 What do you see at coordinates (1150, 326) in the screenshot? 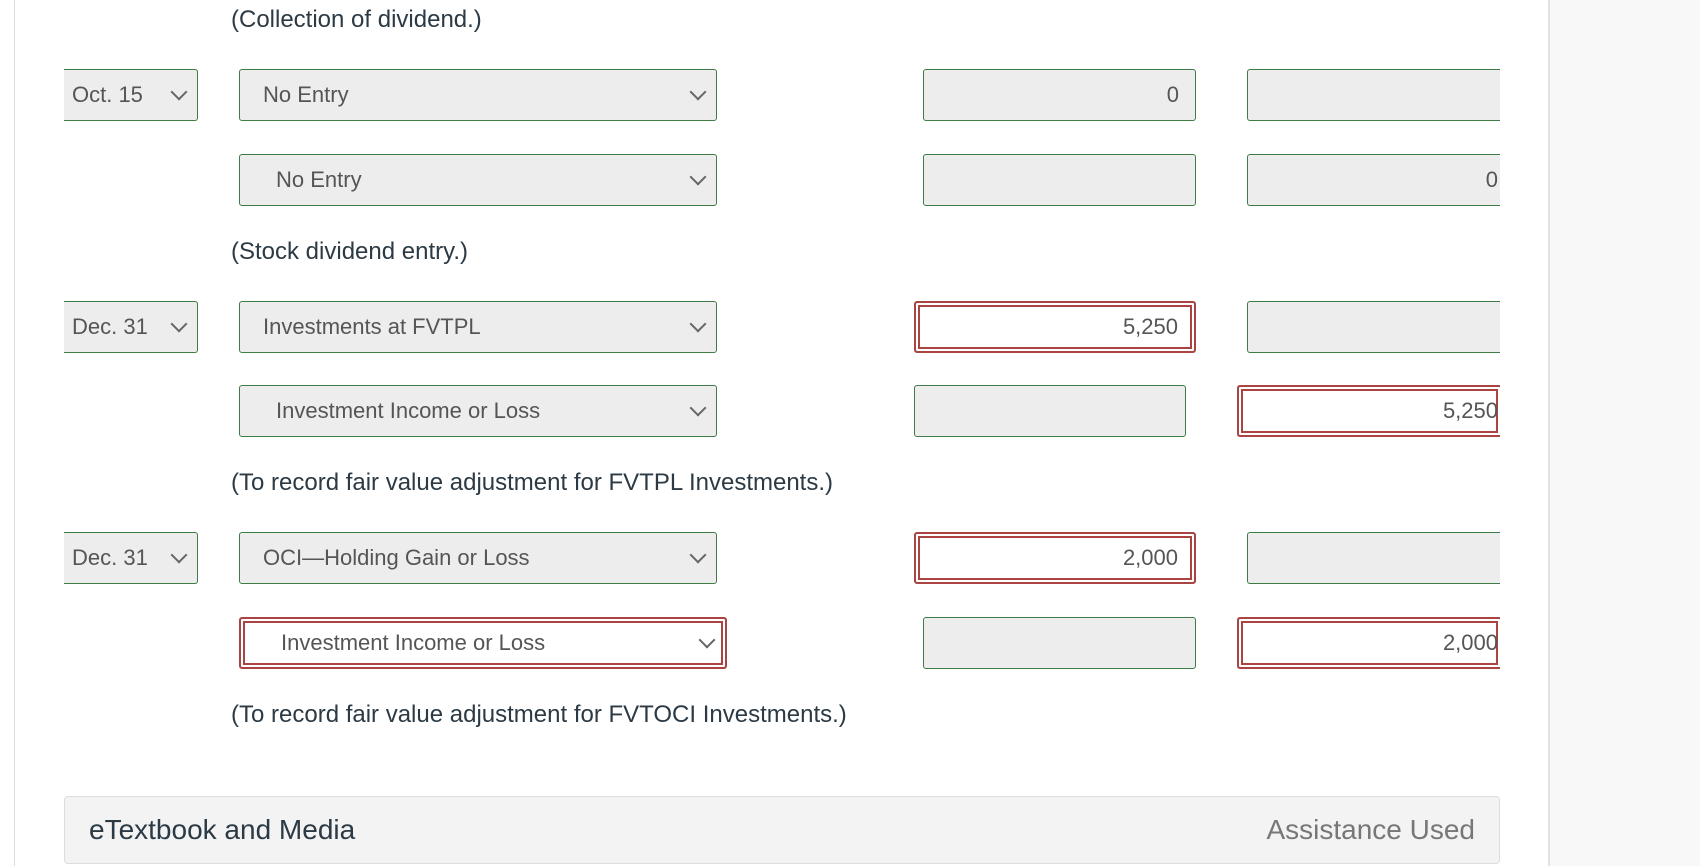
I see `debit-value: 5,250` at bounding box center [1150, 326].